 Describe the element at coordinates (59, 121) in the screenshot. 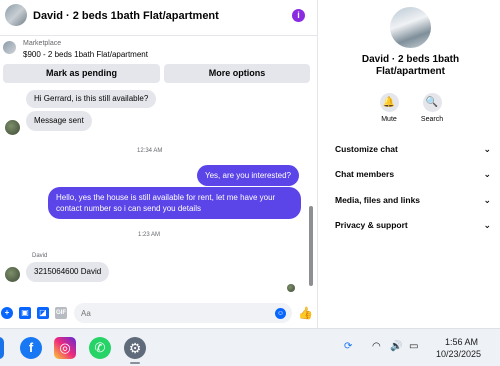

I see `message-incoming: Message sent` at that location.